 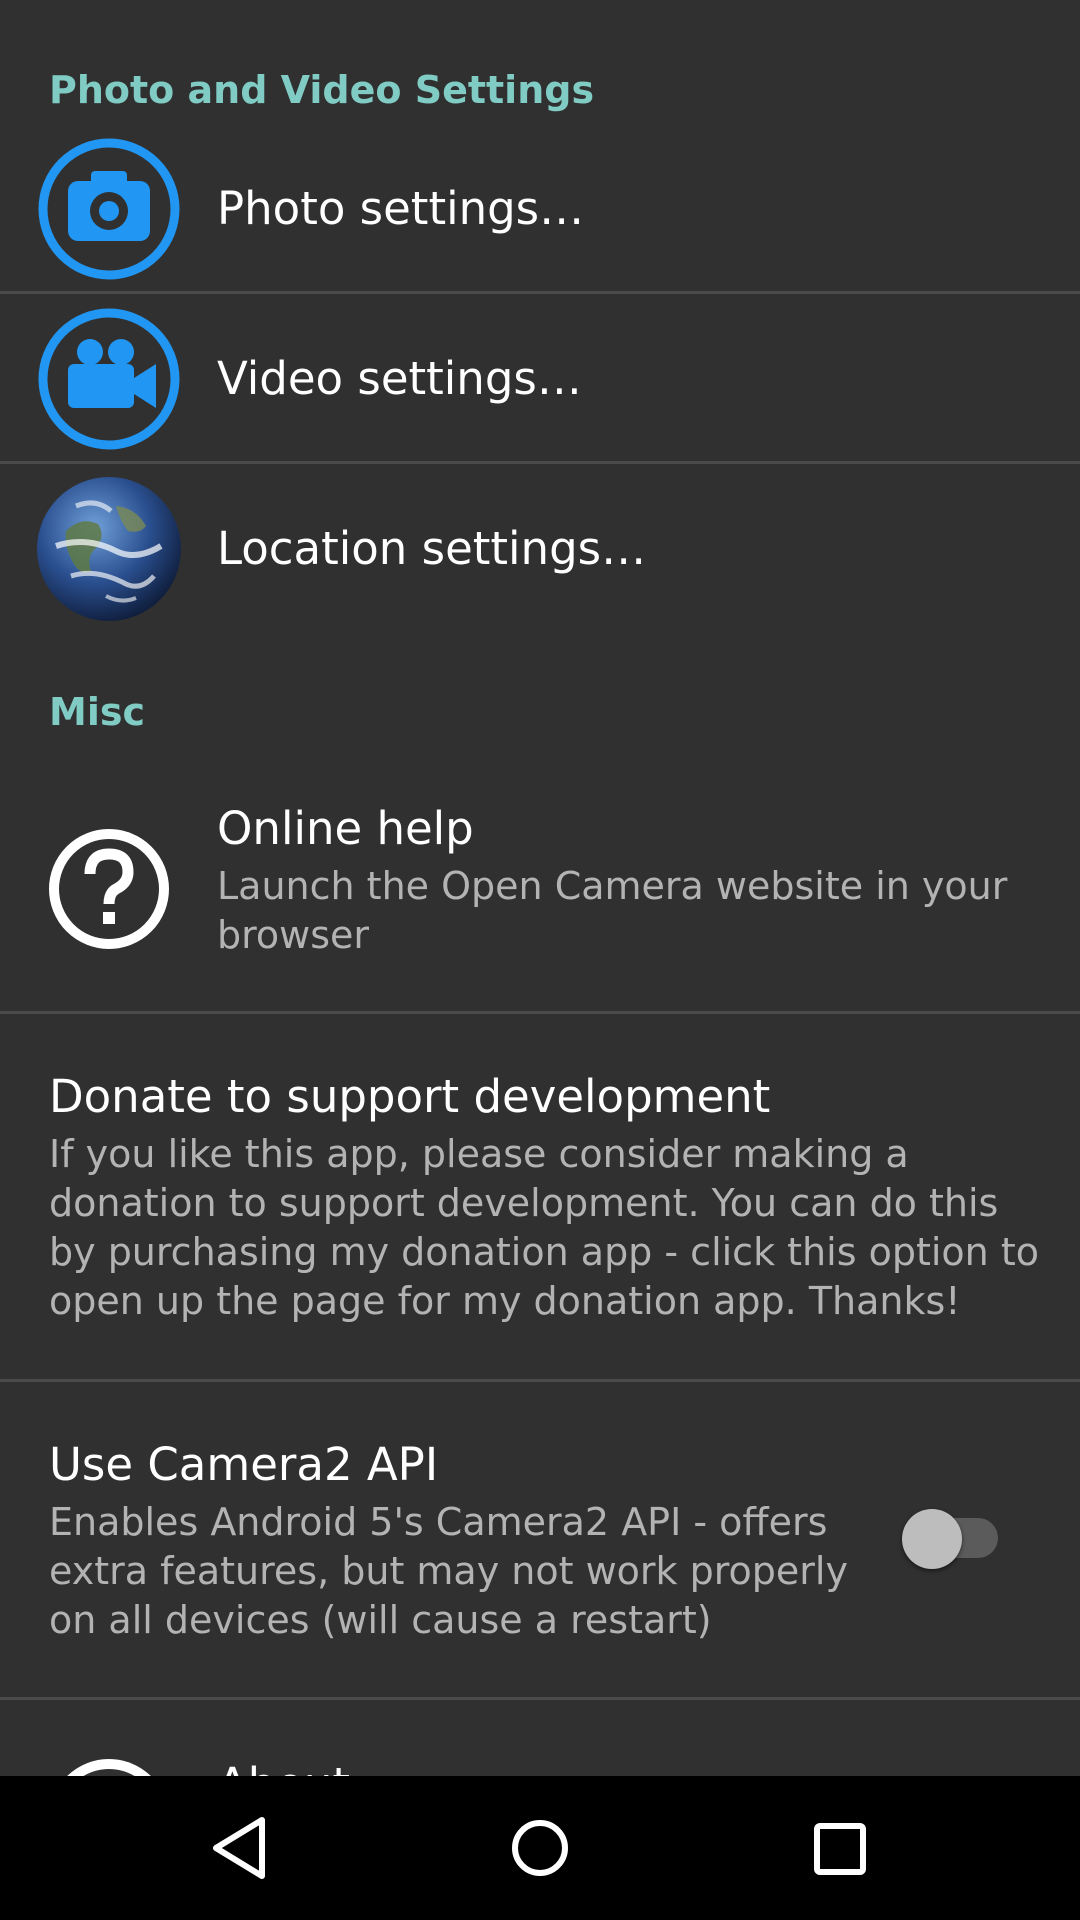 What do you see at coordinates (109, 209) in the screenshot?
I see `camera-icon` at bounding box center [109, 209].